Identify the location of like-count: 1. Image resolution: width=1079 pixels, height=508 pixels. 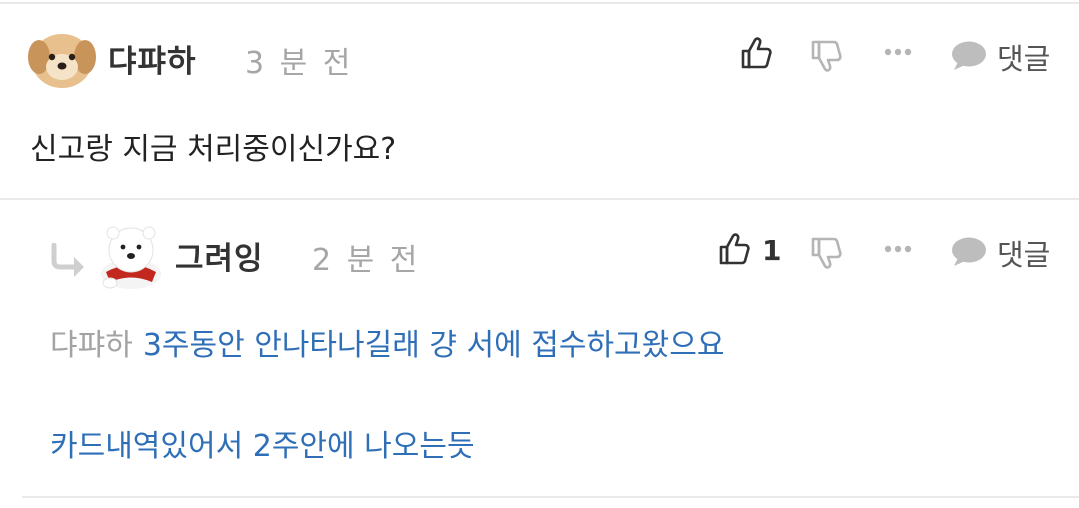
(772, 250).